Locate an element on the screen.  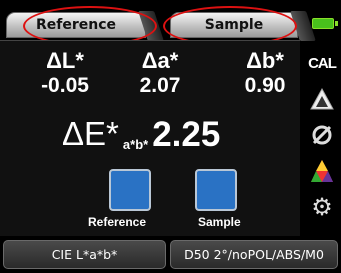
delta-e-value: 2.25 is located at coordinates (186, 134).